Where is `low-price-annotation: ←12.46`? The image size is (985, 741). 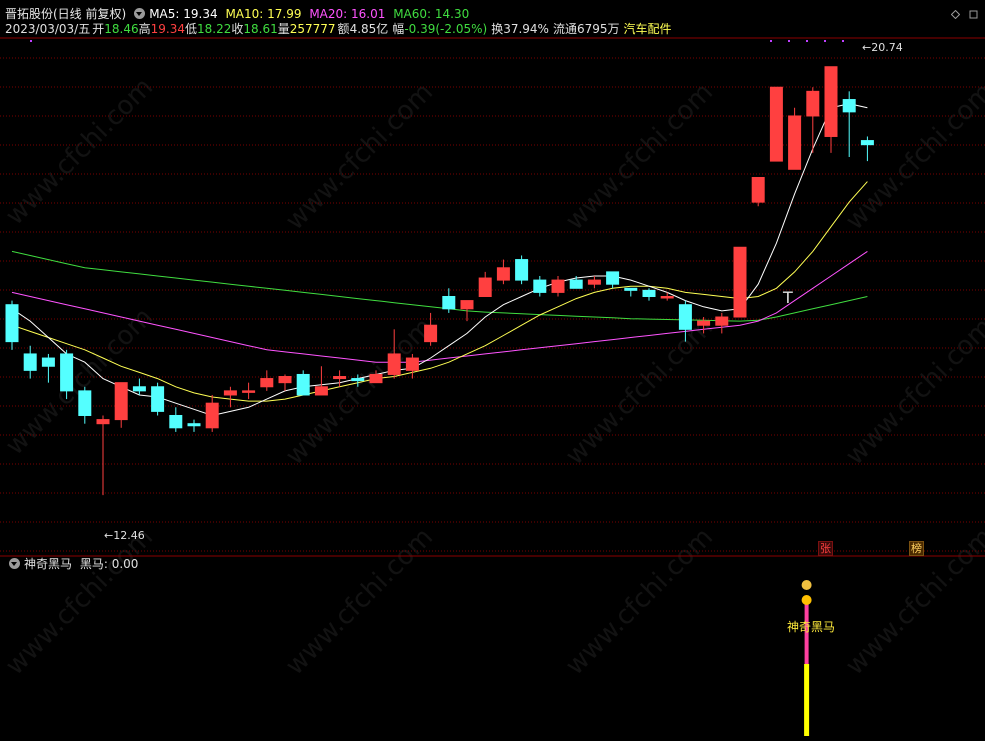
low-price-annotation: ←12.46 is located at coordinates (124, 535).